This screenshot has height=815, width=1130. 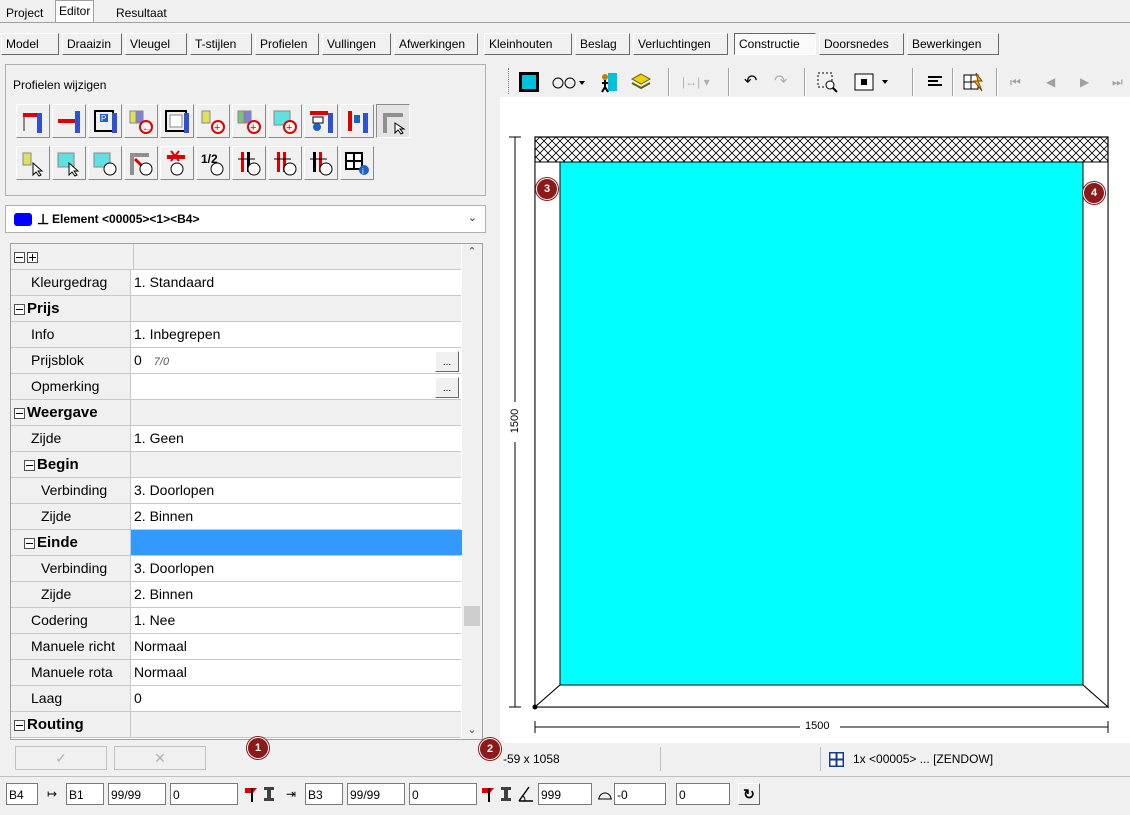 What do you see at coordinates (177, 121) in the screenshot?
I see `profile-frame-icon` at bounding box center [177, 121].